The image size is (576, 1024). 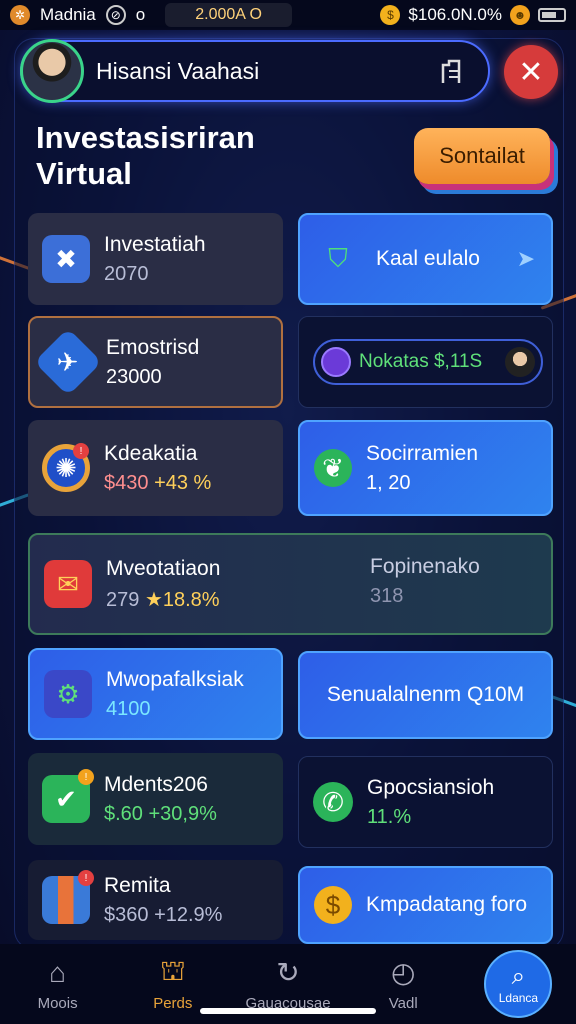 What do you see at coordinates (186, 156) in the screenshot?
I see `page-title: Investasisriran Virtual` at bounding box center [186, 156].